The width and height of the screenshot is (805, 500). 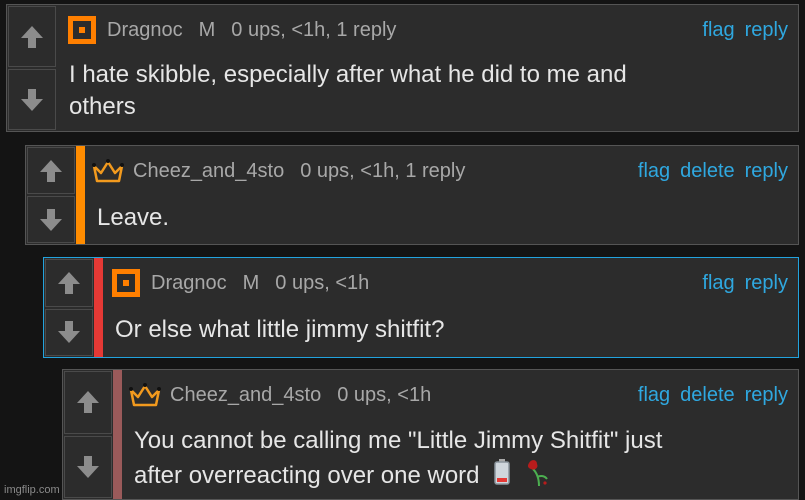 What do you see at coordinates (431, 30) in the screenshot?
I see `comment-header: Dragnoc M 0 ups, <1h, 1 reply flag reply` at bounding box center [431, 30].